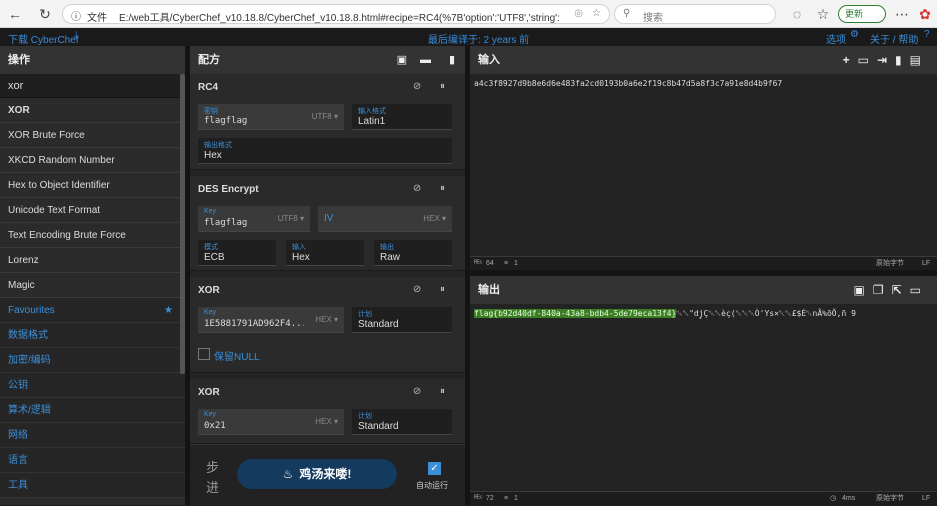 The width and height of the screenshot is (937, 506). What do you see at coordinates (92, 485) in the screenshot?
I see `category-item: 工具` at bounding box center [92, 485].